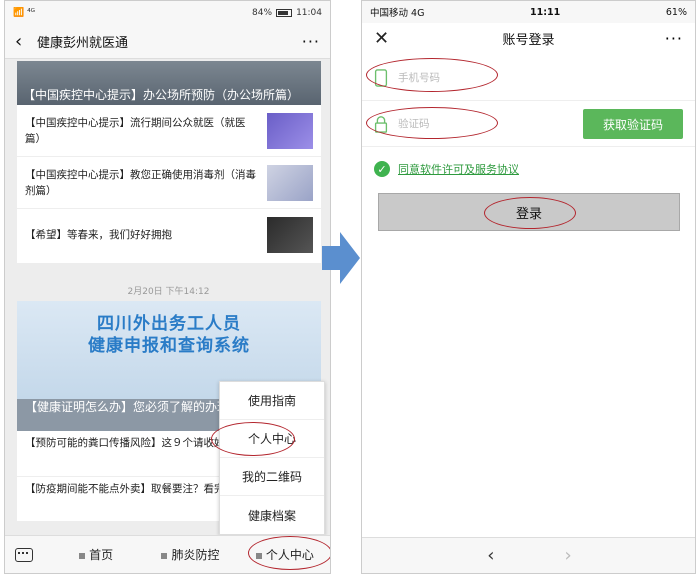 This screenshot has height=574, width=700. I want to click on status-bar: 中国移动 4G 11:11 61%, so click(528, 12).